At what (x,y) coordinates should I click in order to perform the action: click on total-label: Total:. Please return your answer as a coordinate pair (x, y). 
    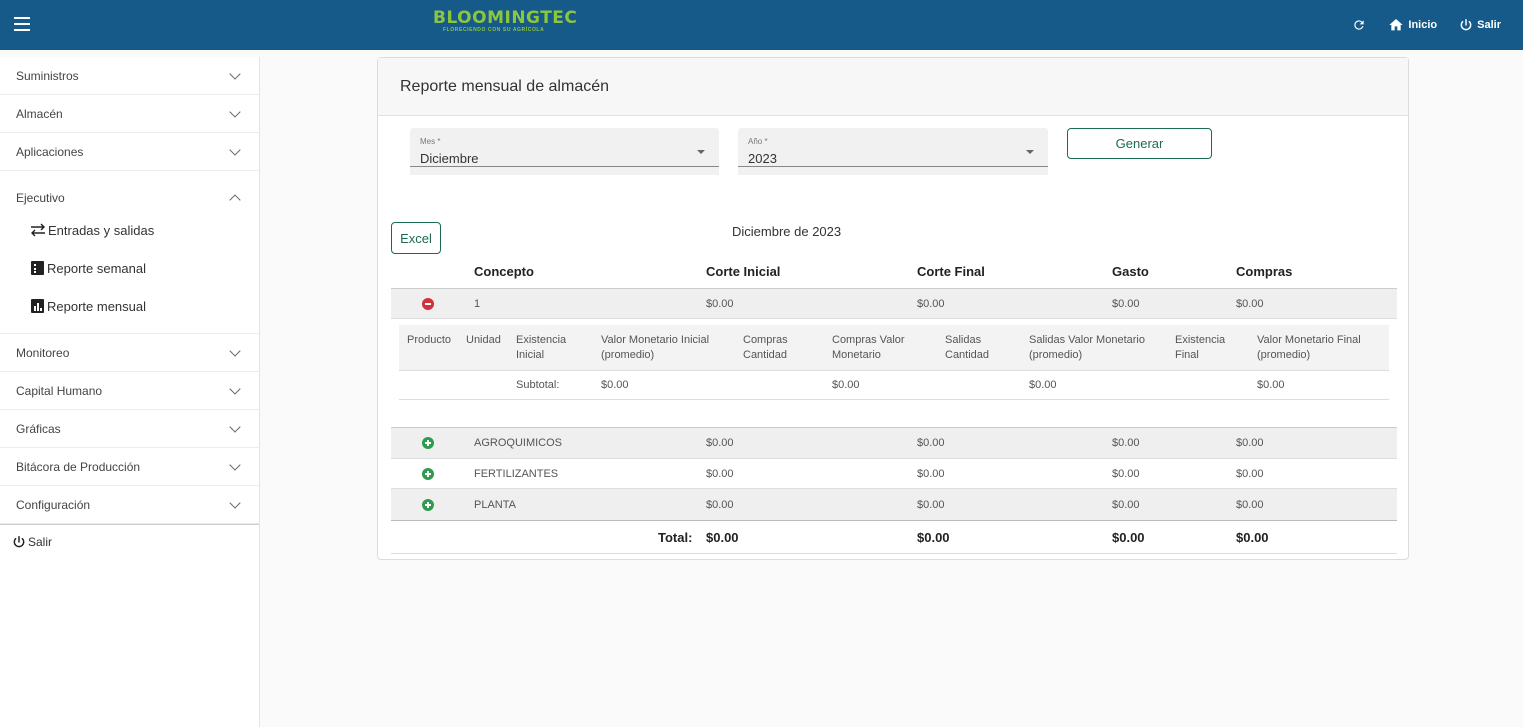
    Looking at the image, I should click on (675, 537).